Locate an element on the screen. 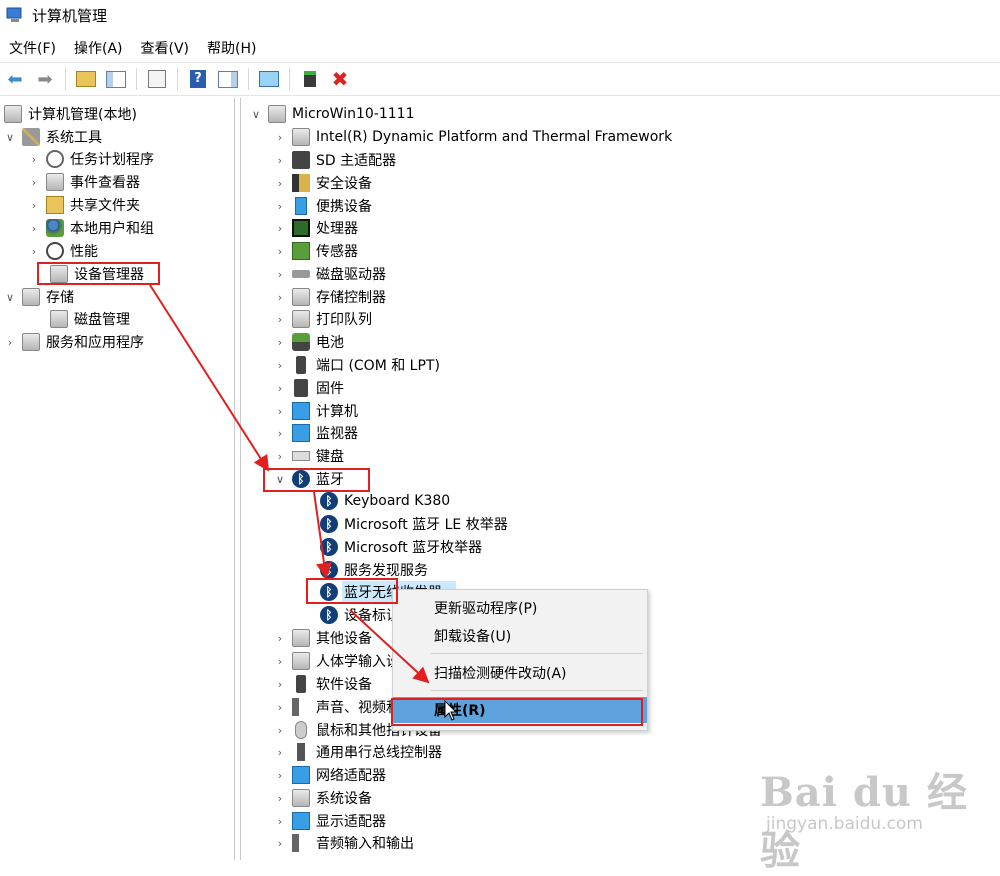 The height and width of the screenshot is (876, 1000). category-ports: › 端口 (COM 和 LPT) is located at coordinates (357, 365).